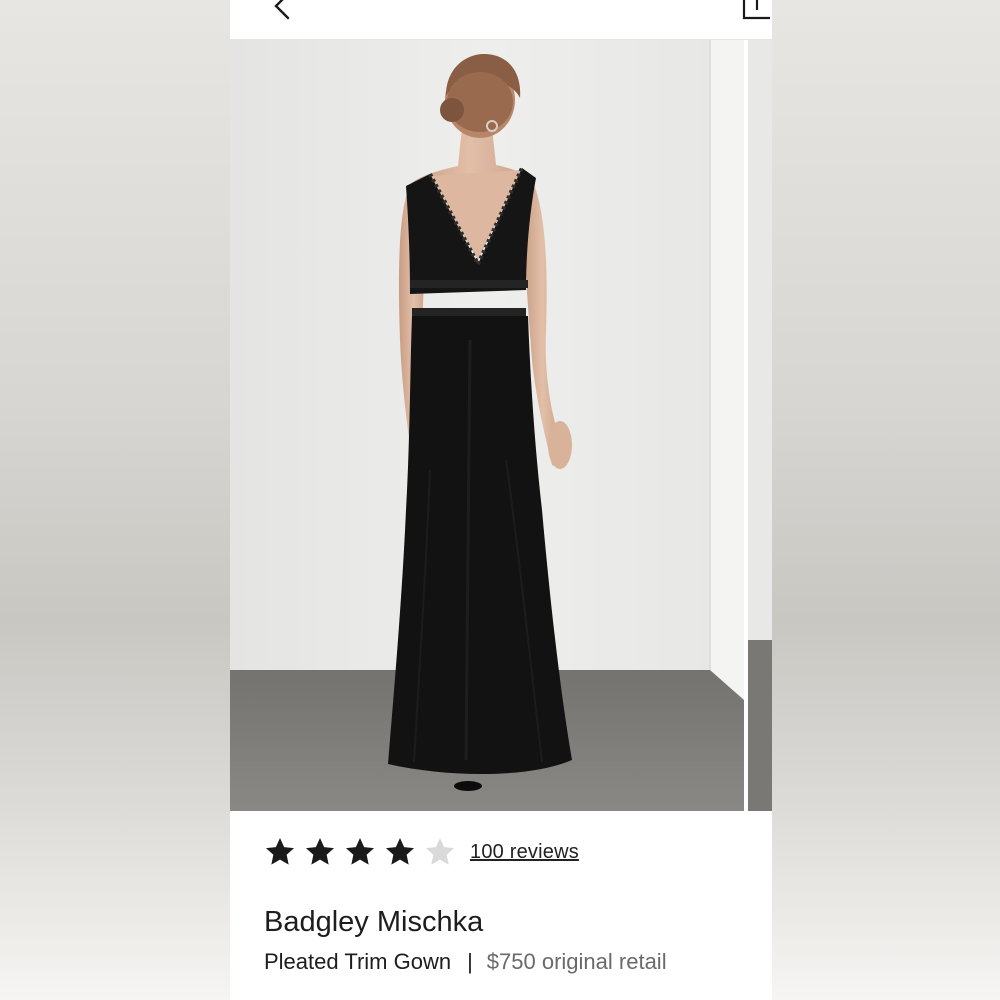 The height and width of the screenshot is (1000, 1000). What do you see at coordinates (358, 961) in the screenshot?
I see `product-name: Pleated Trim Gown` at bounding box center [358, 961].